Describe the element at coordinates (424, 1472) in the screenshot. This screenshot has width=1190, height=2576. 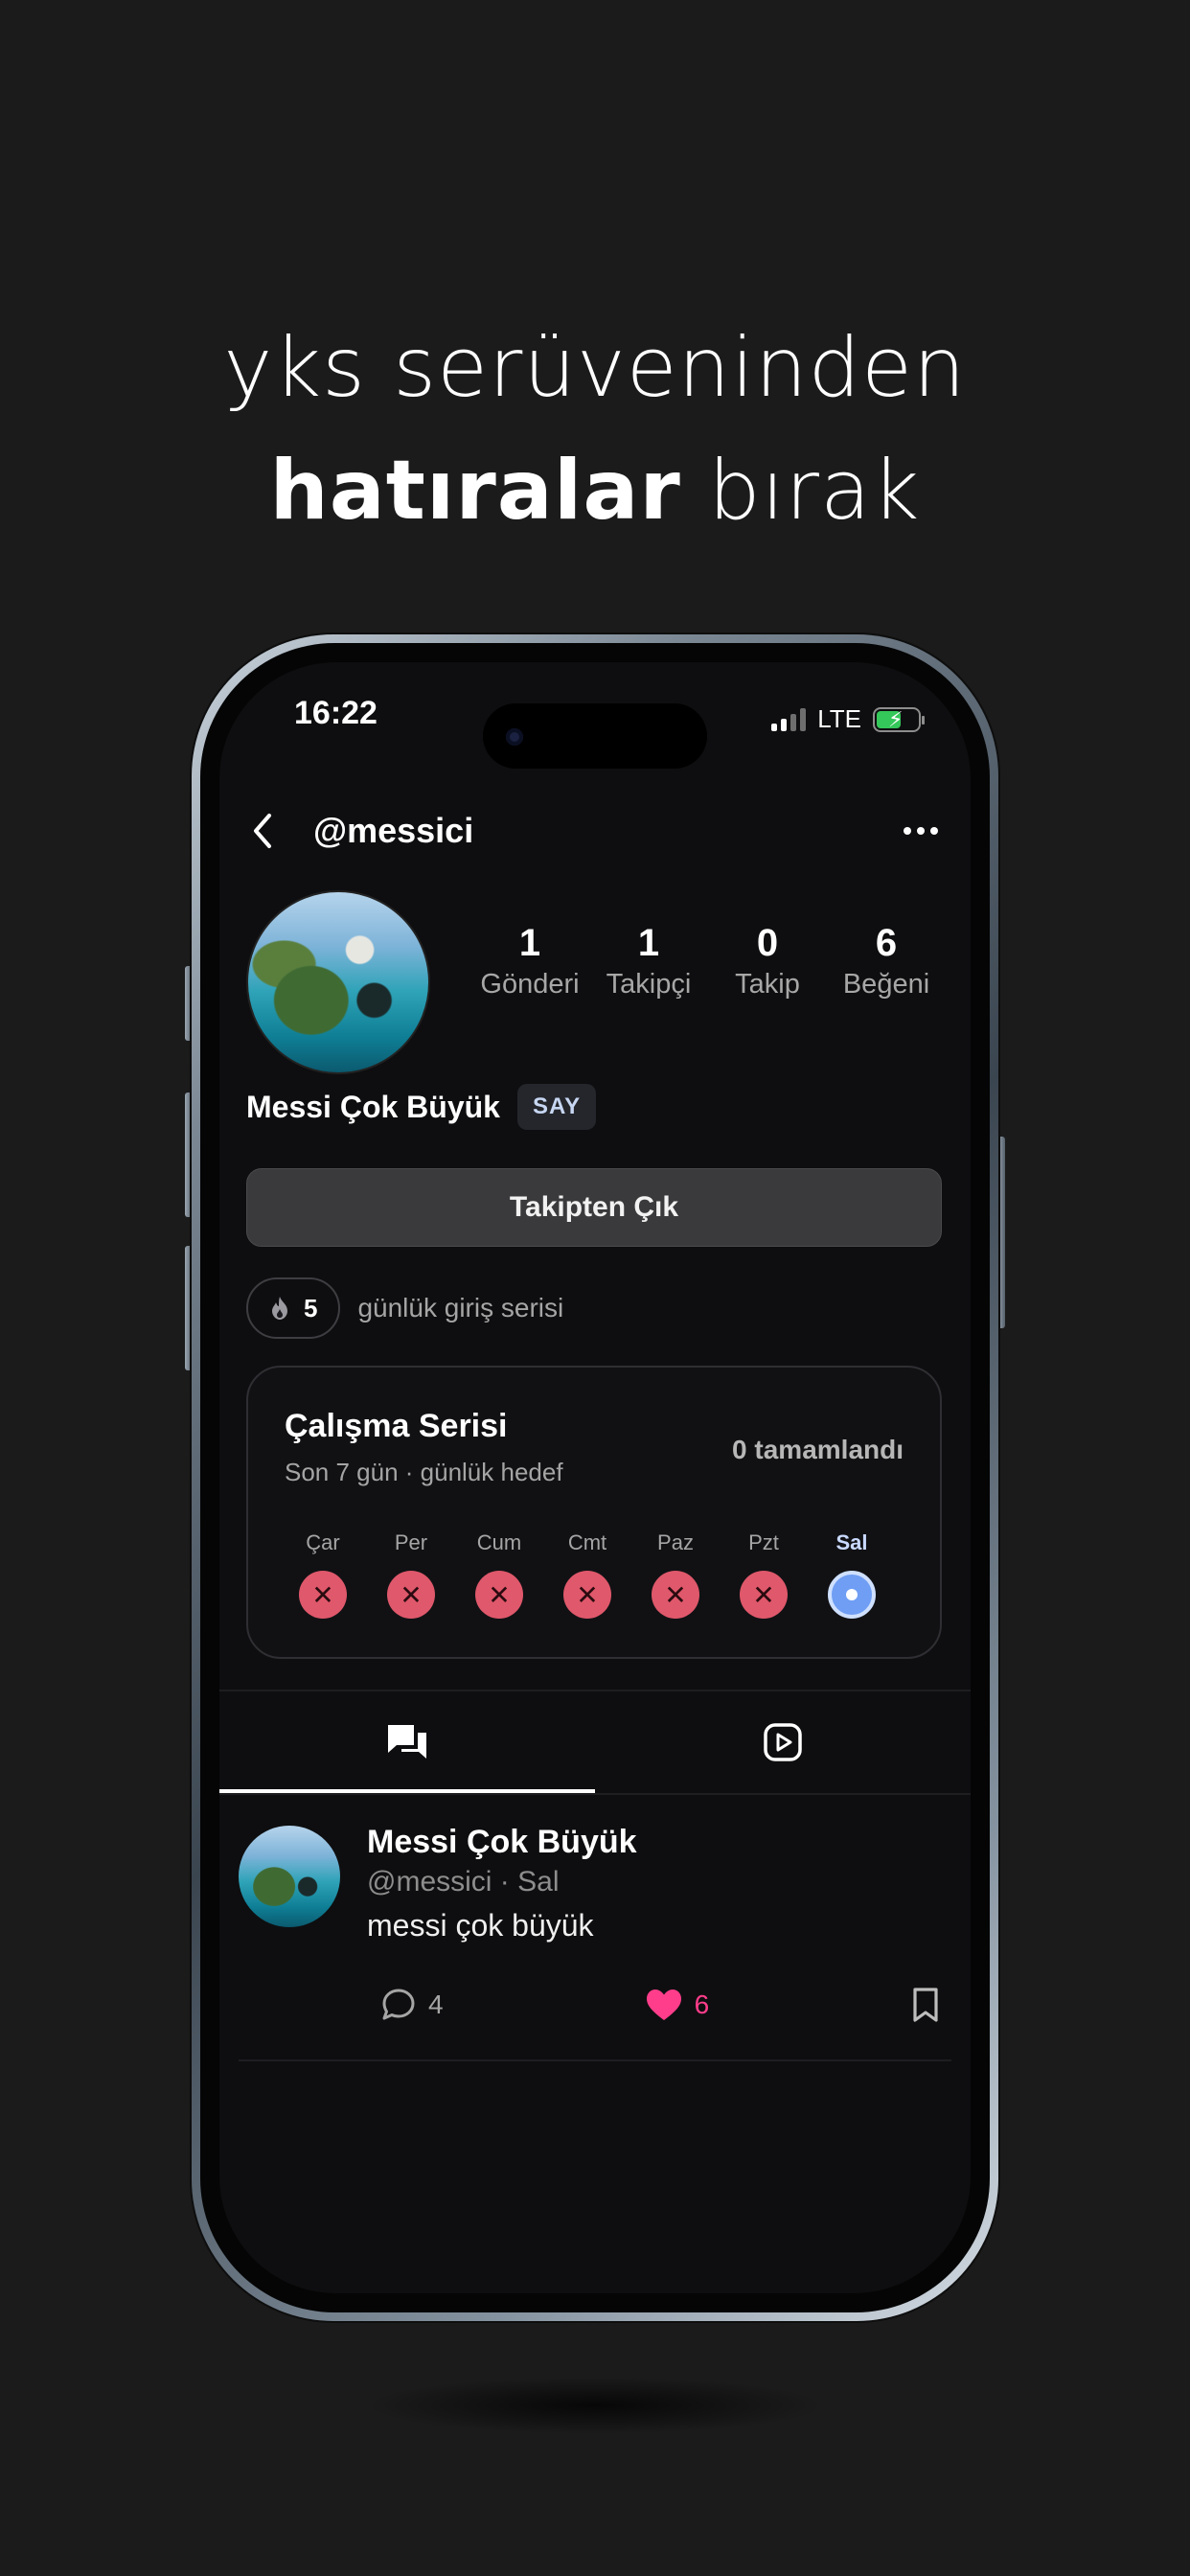
I see `card-subtitle: Son 7 gün · günlük hedef` at that location.